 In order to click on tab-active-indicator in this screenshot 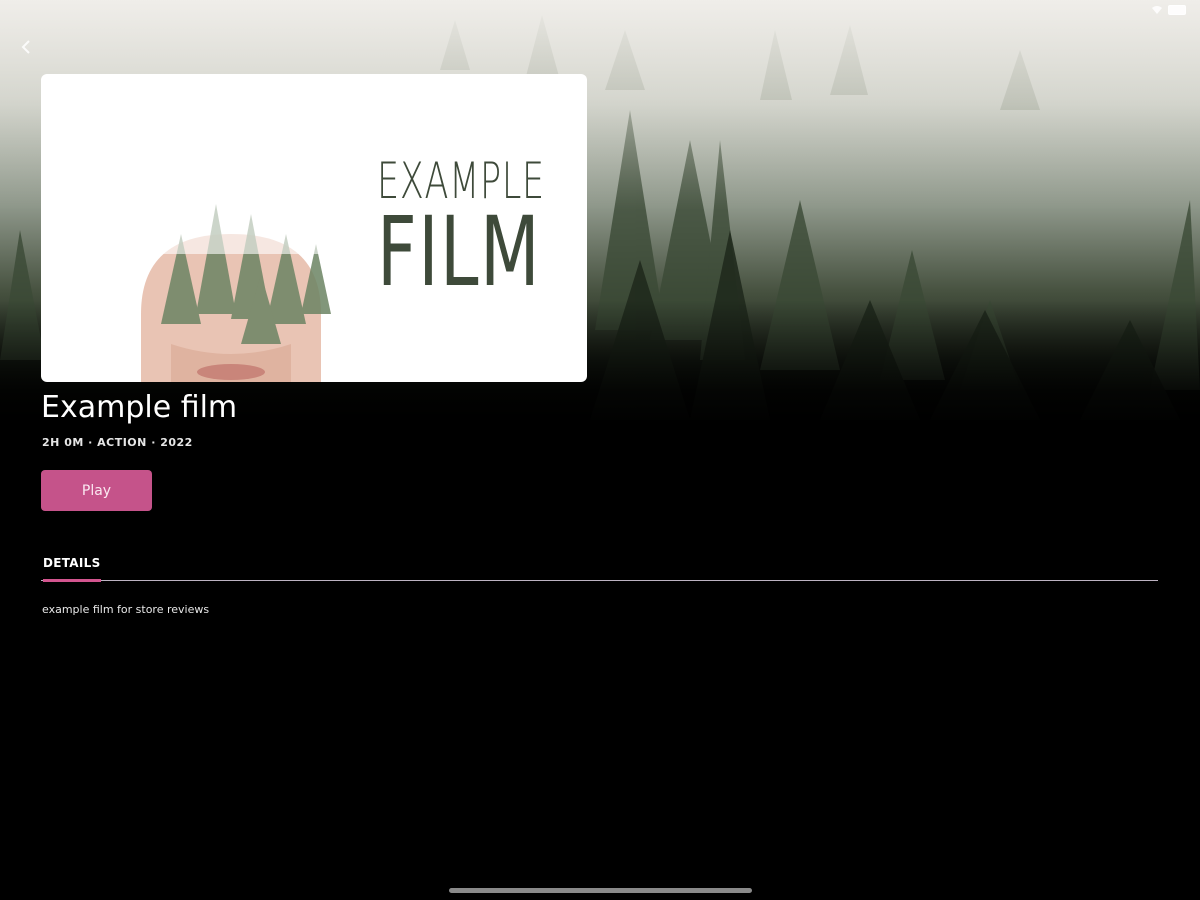, I will do `click(72, 580)`.